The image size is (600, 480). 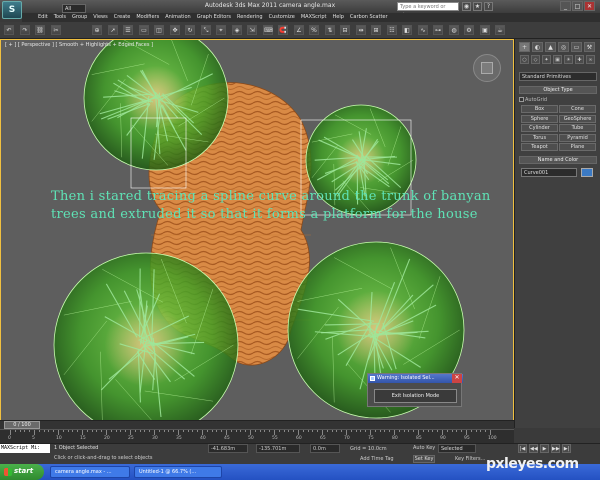 What do you see at coordinates (221, 30) in the screenshot?
I see `ref-coord-icon: ⌖` at bounding box center [221, 30].